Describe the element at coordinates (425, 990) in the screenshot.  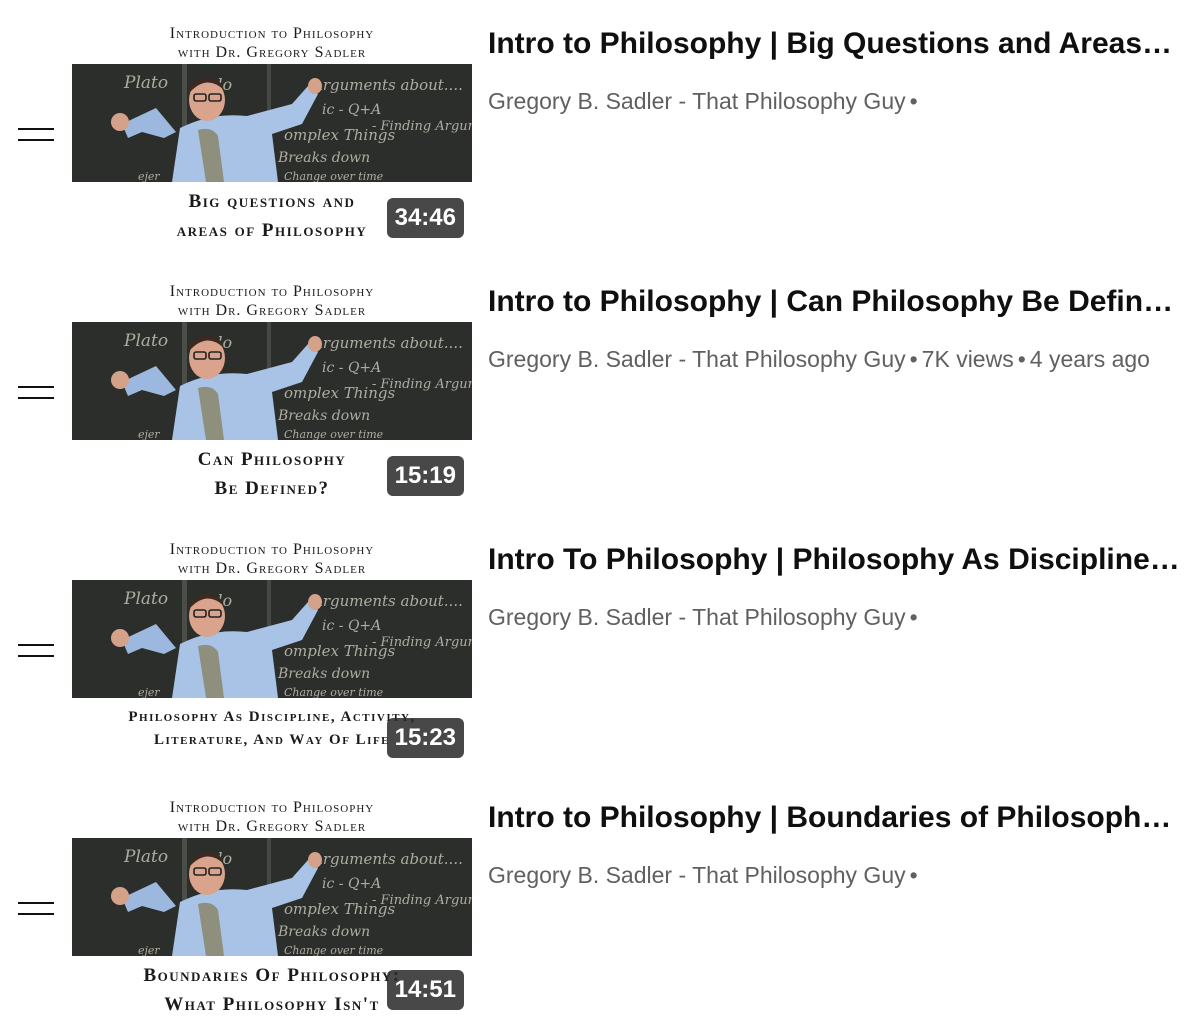
I see `duration-badge: 14:51` at that location.